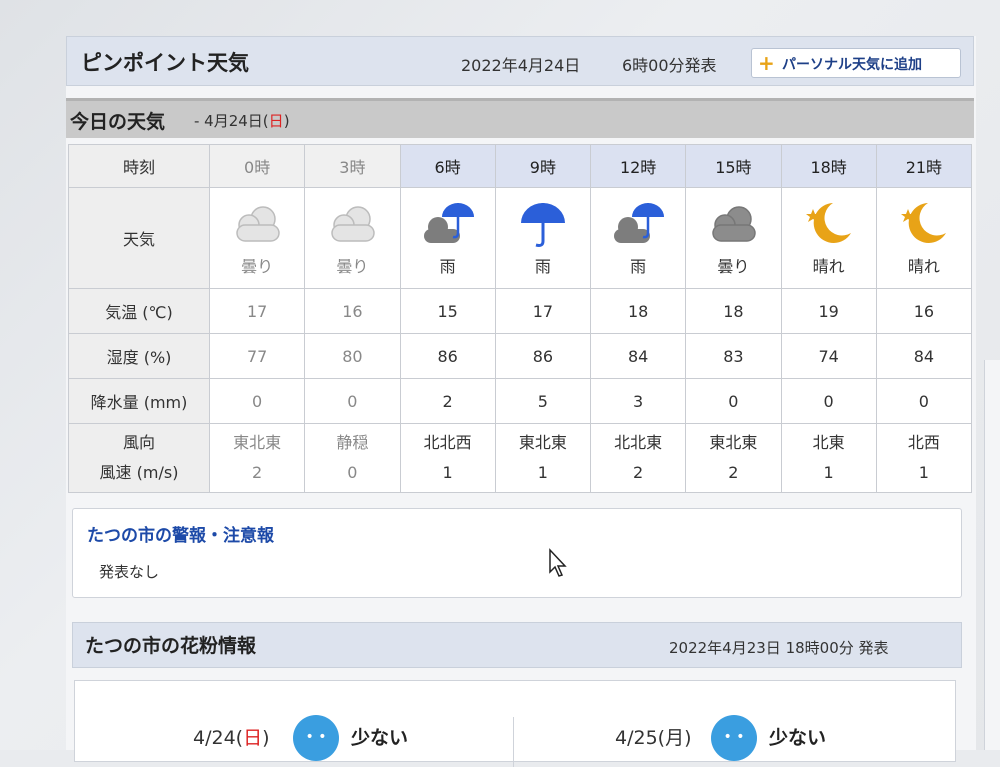 The height and width of the screenshot is (767, 1000). Describe the element at coordinates (180, 533) in the screenshot. I see `warning-title: たつの市の警報・注意報` at that location.